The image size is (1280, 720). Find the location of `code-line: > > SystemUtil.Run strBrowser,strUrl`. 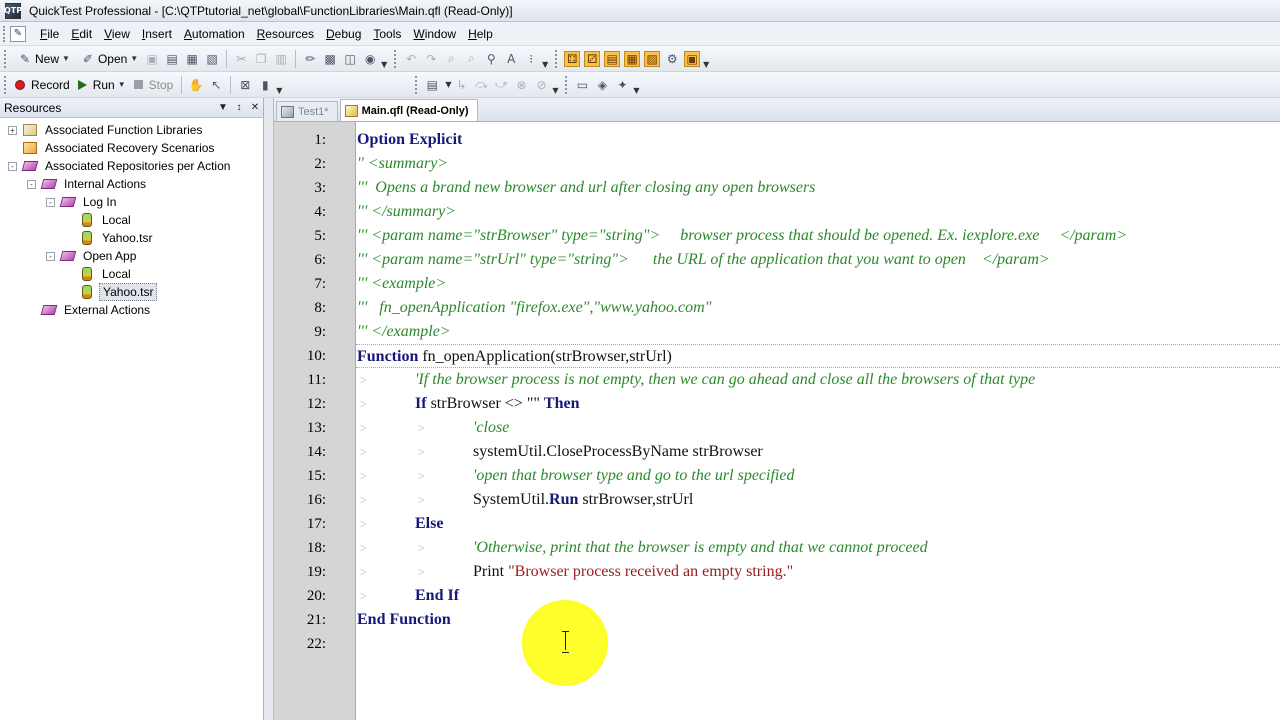

code-line: > > SystemUtil.Run strBrowser,strUrl is located at coordinates (818, 500).